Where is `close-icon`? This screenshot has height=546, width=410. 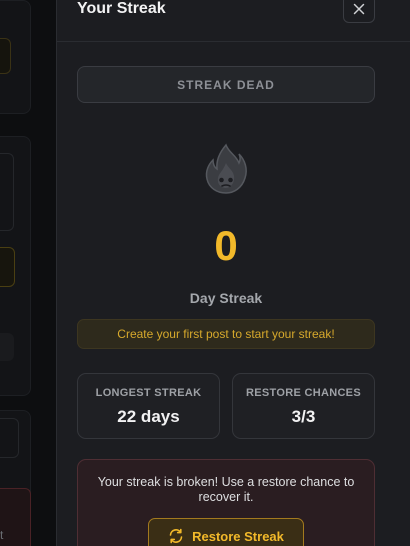
close-icon is located at coordinates (359, 9).